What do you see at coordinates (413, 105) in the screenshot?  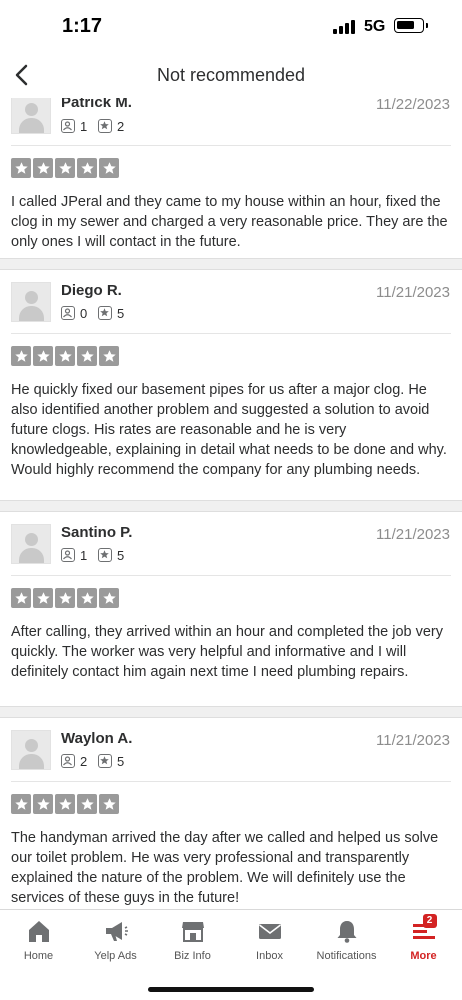 I see `review-date: 11/22/2023` at bounding box center [413, 105].